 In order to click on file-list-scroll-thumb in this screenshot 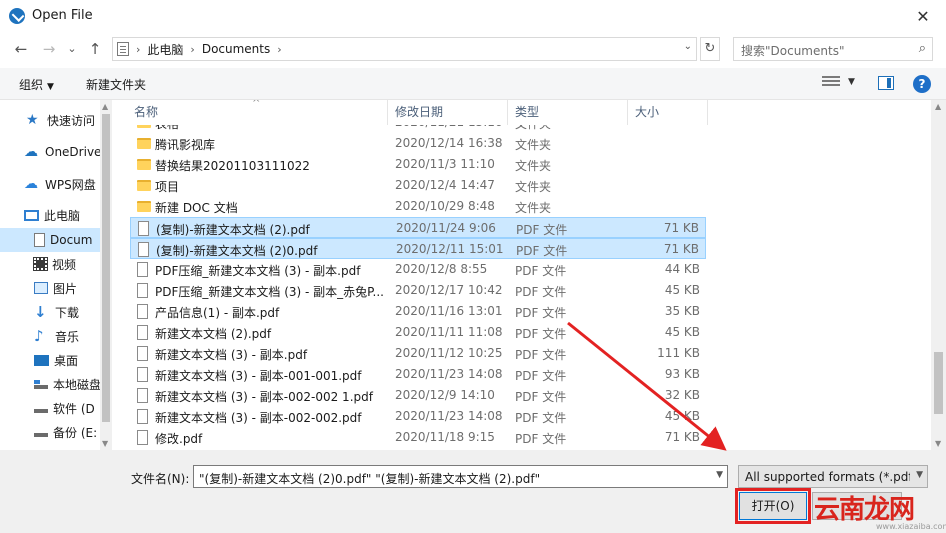, I will do `click(938, 383)`.